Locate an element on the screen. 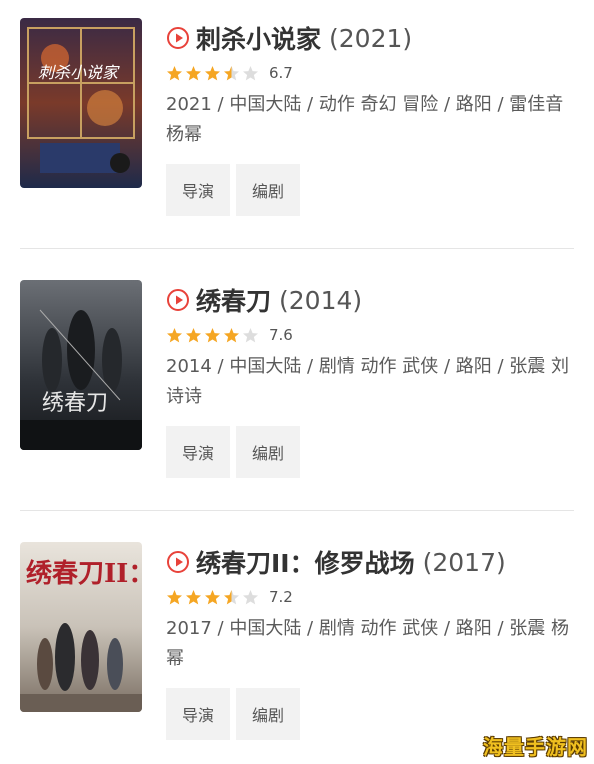 This screenshot has width=594, height=764. title-row: 刺杀小说家 (2021) is located at coordinates (373, 38).